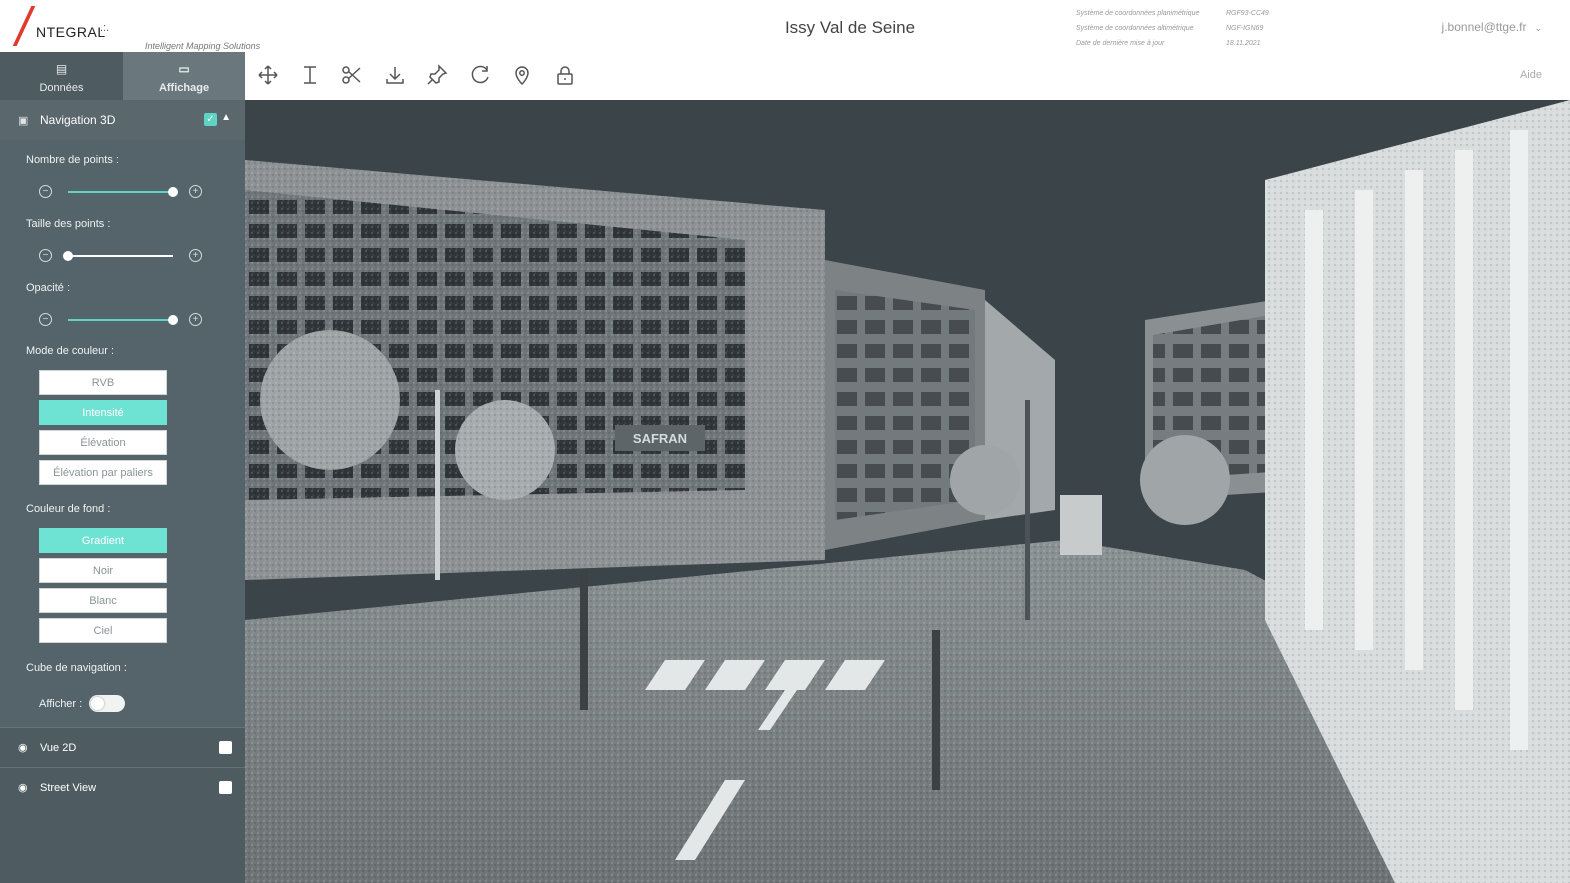 The height and width of the screenshot is (883, 1570). I want to click on user-email: j.bonnel@ttge.fr, so click(1484, 27).